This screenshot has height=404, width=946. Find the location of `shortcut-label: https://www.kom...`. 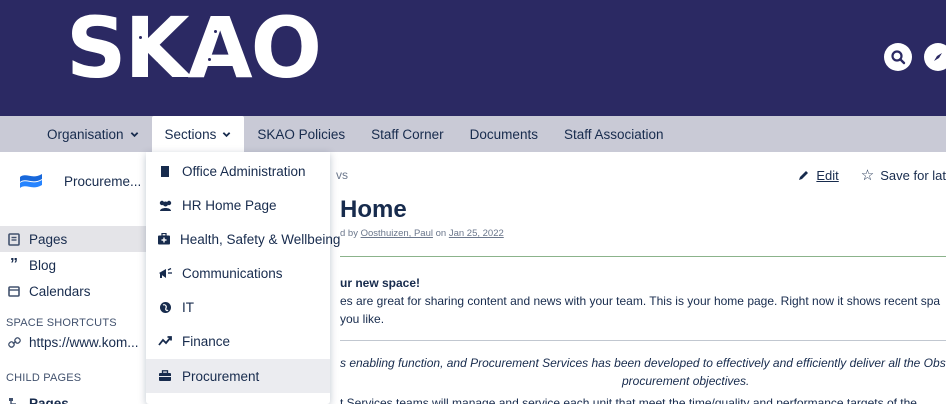

shortcut-label: https://www.kom... is located at coordinates (84, 342).